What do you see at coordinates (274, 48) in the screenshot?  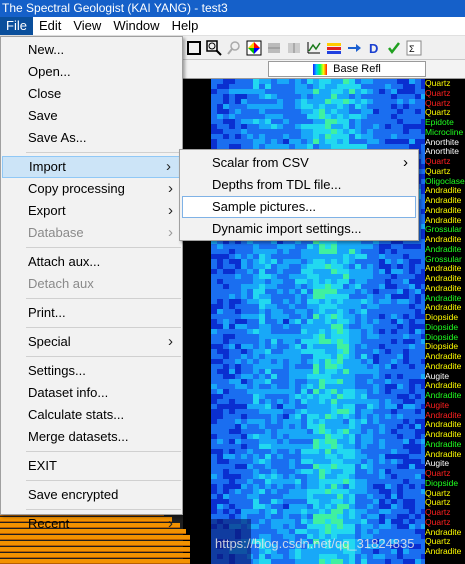 I see `grid-icon` at bounding box center [274, 48].